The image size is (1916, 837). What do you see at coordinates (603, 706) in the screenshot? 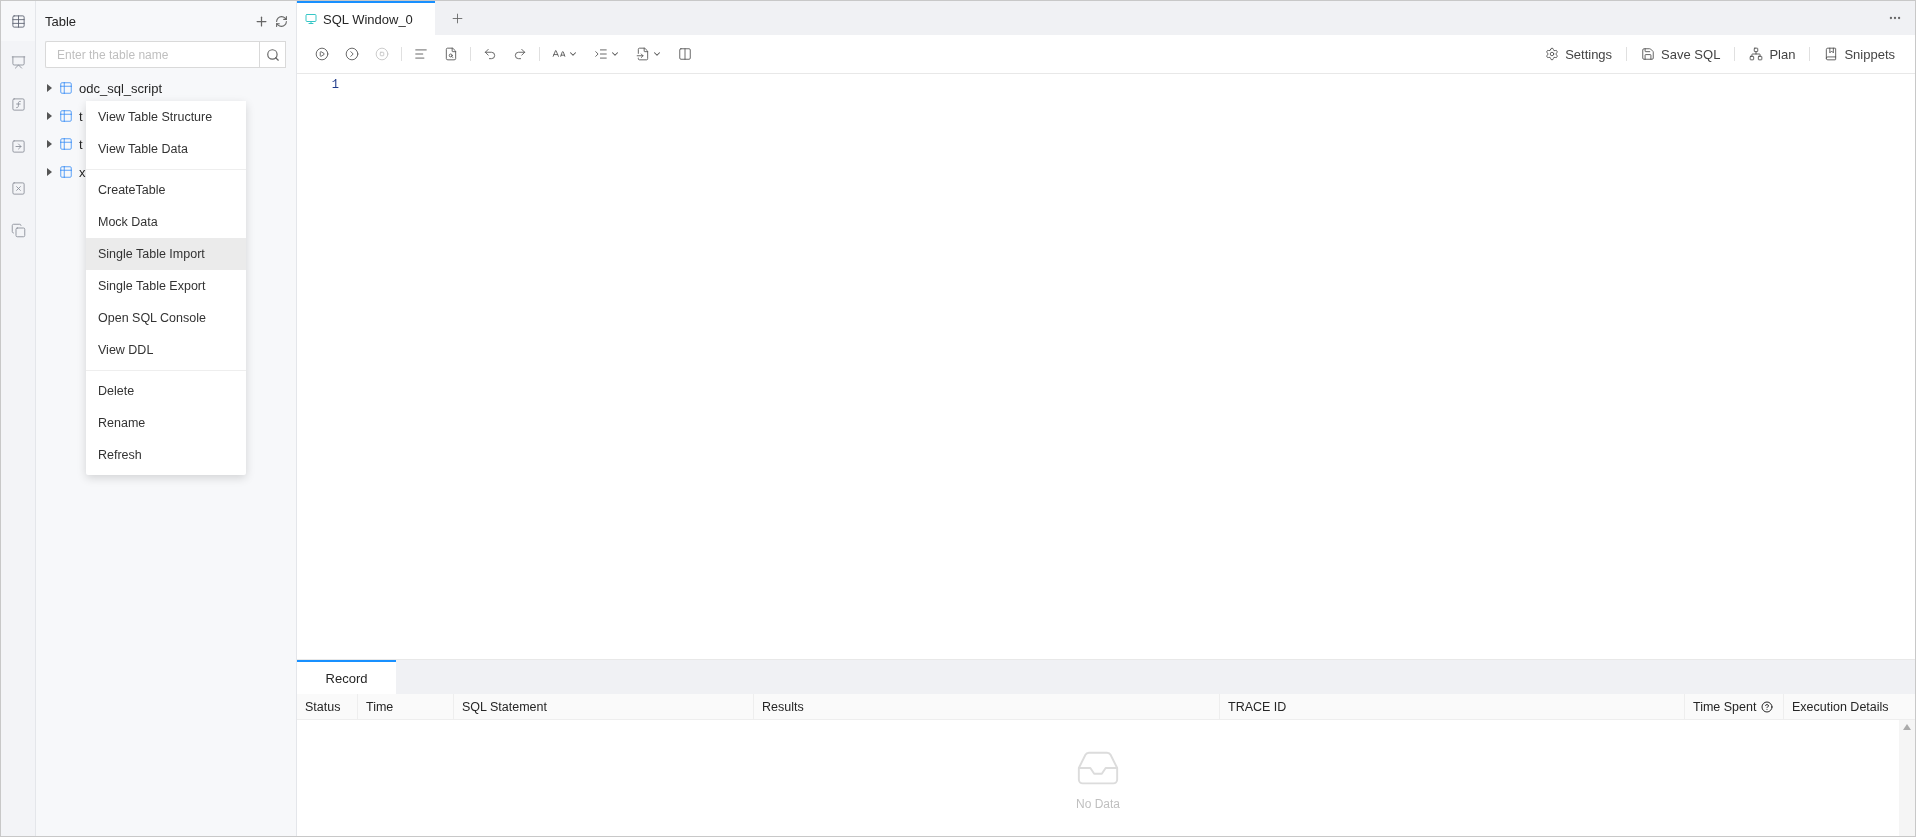
I see `column-header: SQL Statement` at bounding box center [603, 706].